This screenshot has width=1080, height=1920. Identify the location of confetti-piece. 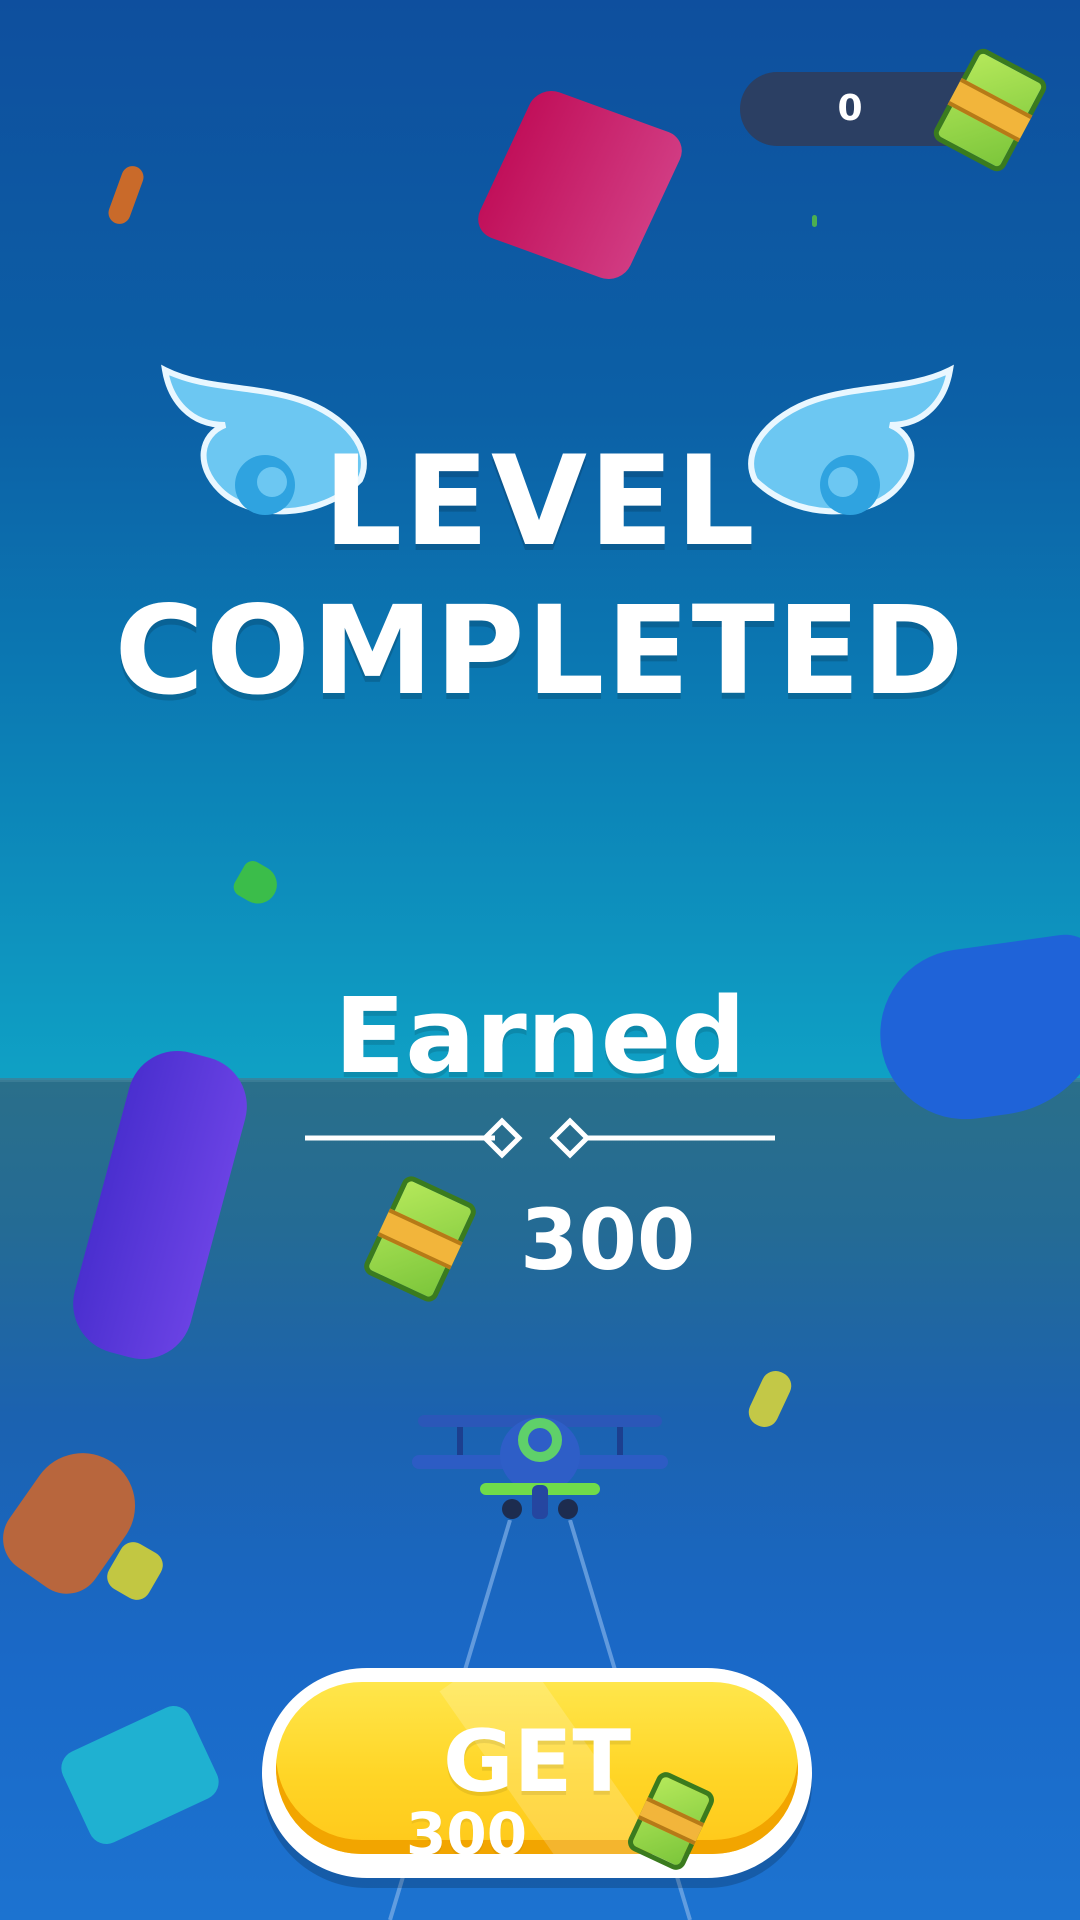
(814, 221).